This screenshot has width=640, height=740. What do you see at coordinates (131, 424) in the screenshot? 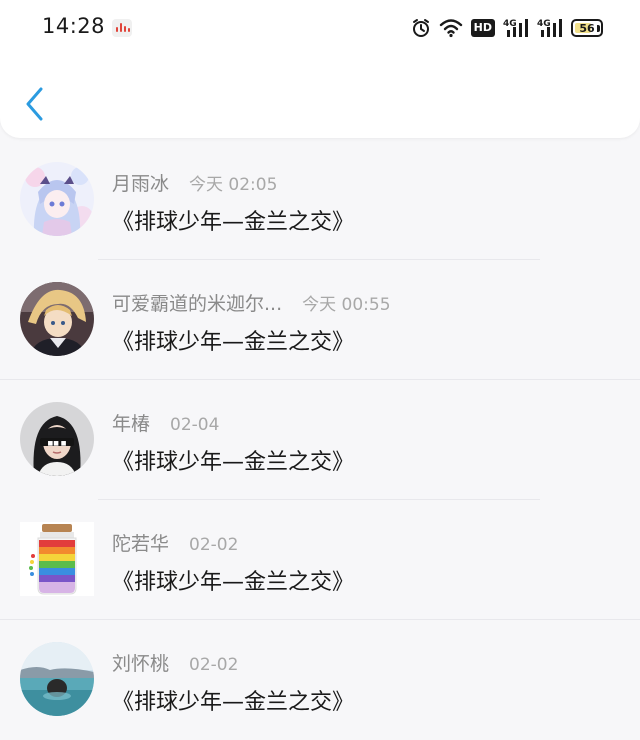
I see `sender-name: 年椿` at bounding box center [131, 424].